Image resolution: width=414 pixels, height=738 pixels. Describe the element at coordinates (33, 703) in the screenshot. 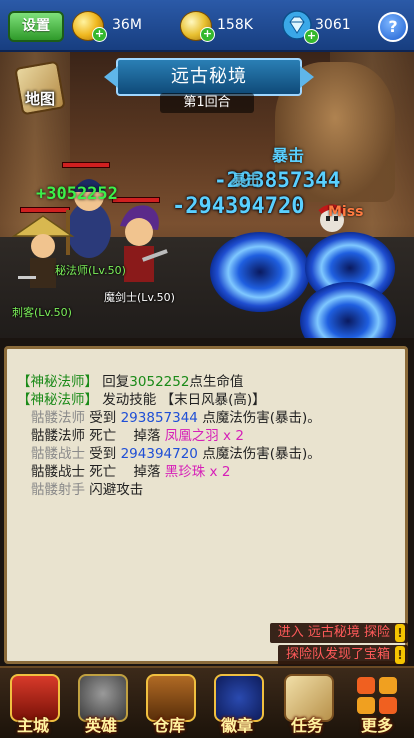

I see `nav-main-city: 主城` at that location.